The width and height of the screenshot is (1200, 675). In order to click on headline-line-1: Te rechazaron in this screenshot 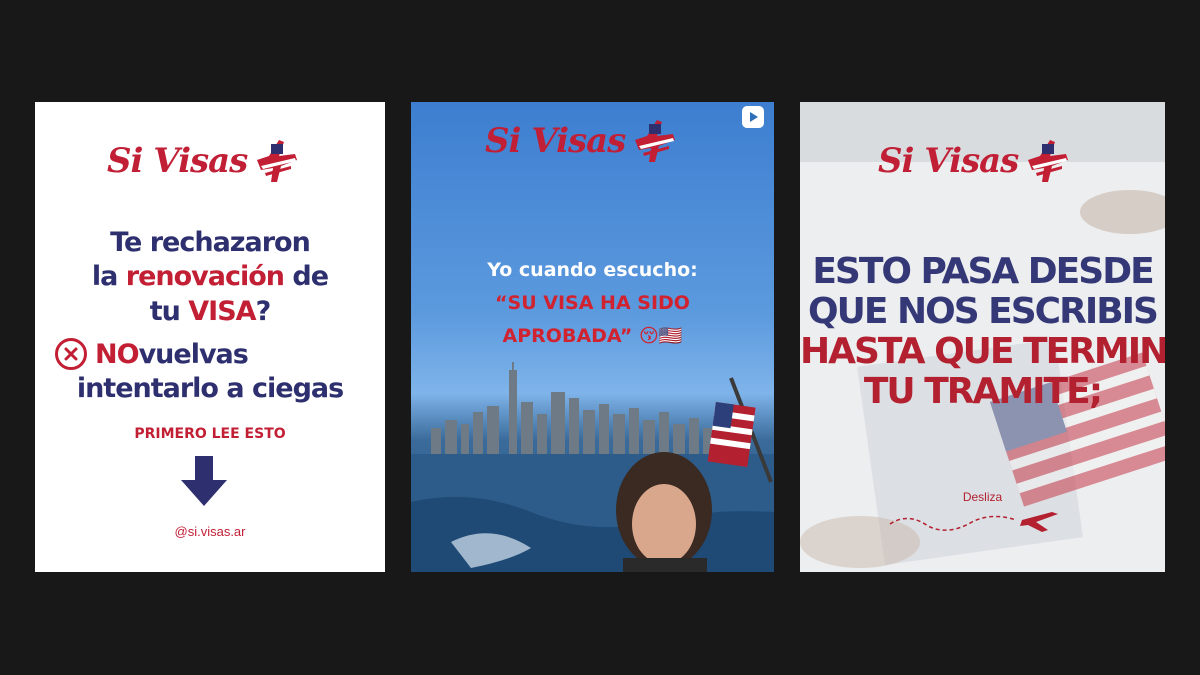, I will do `click(210, 242)`.